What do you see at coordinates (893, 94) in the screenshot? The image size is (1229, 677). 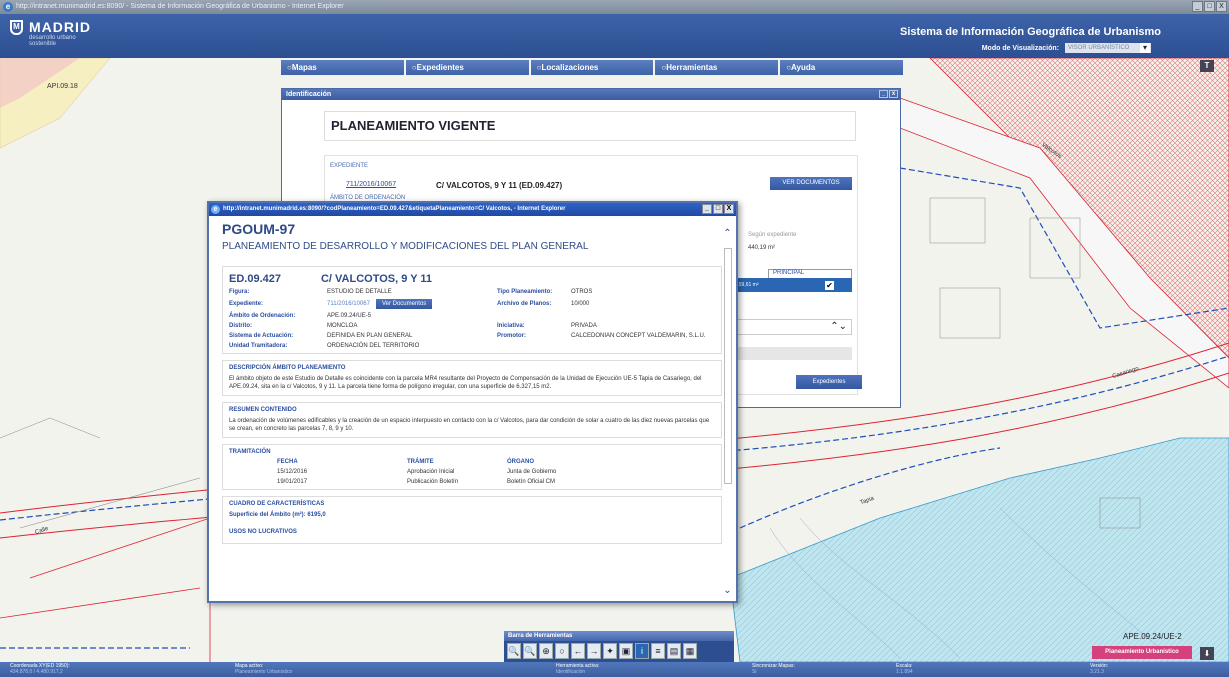 I see `ident-close-button: x` at bounding box center [893, 94].